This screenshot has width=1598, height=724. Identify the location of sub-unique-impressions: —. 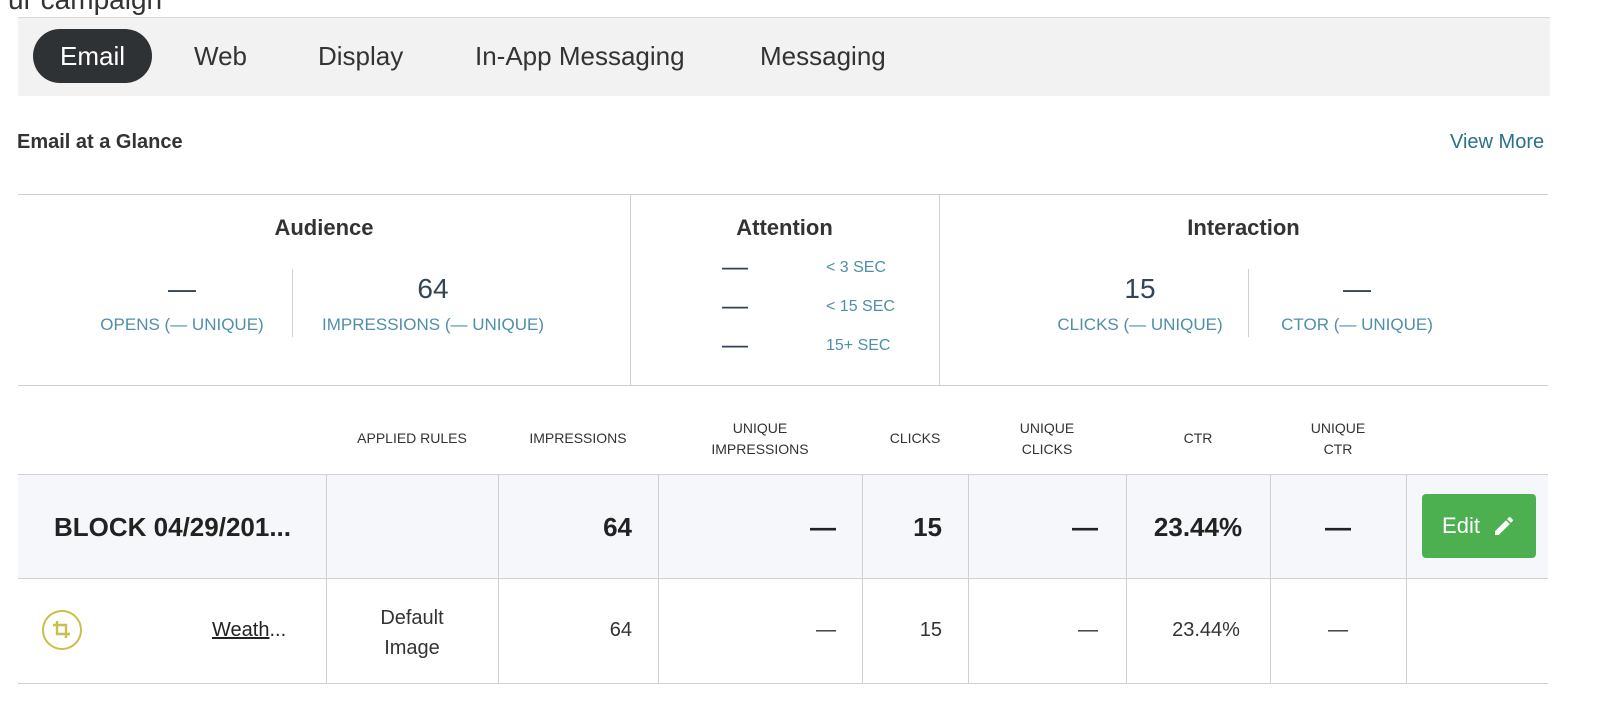
(826, 630).